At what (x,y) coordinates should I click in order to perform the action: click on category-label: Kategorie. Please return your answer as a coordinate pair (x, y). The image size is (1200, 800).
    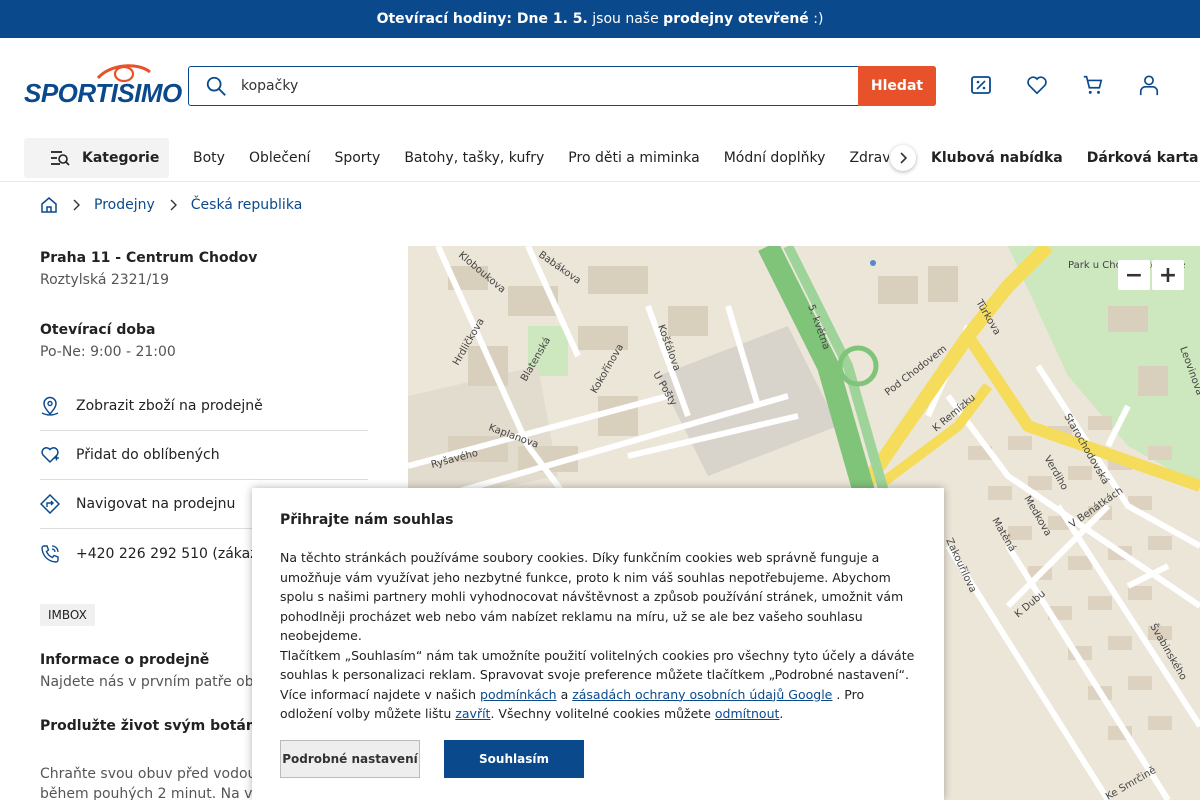
    Looking at the image, I should click on (121, 157).